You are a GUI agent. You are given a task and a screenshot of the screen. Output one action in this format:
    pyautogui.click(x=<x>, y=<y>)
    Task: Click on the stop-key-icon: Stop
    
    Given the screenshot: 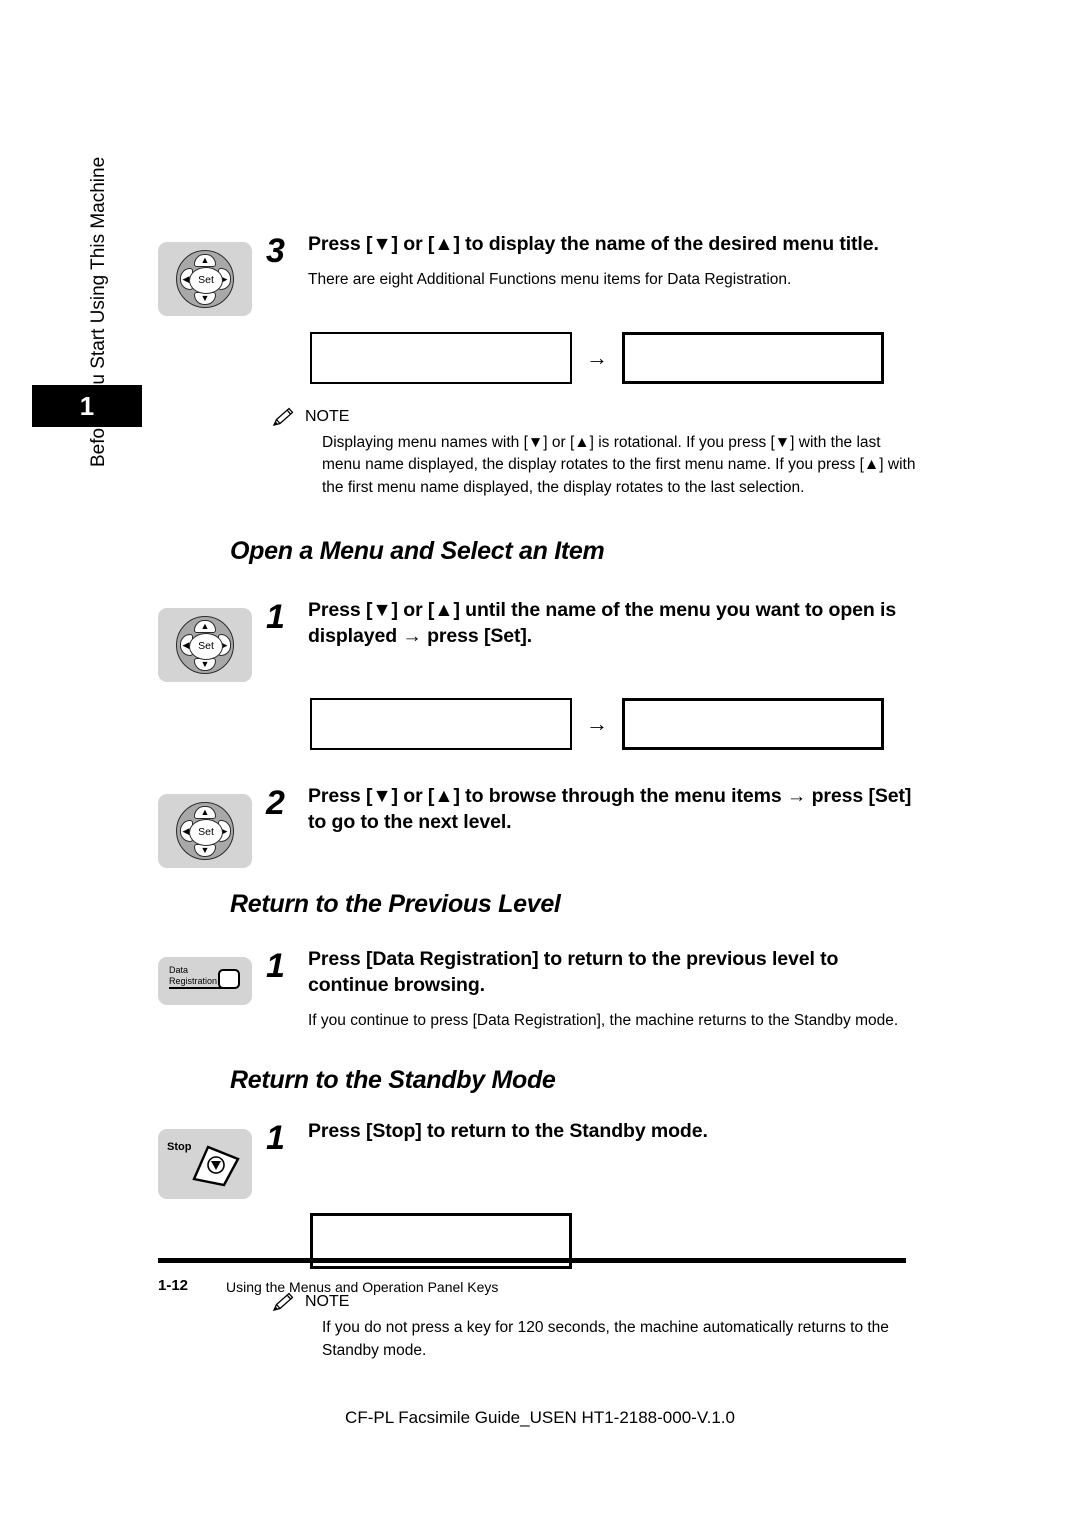 What is the action you would take?
    pyautogui.click(x=205, y=1164)
    